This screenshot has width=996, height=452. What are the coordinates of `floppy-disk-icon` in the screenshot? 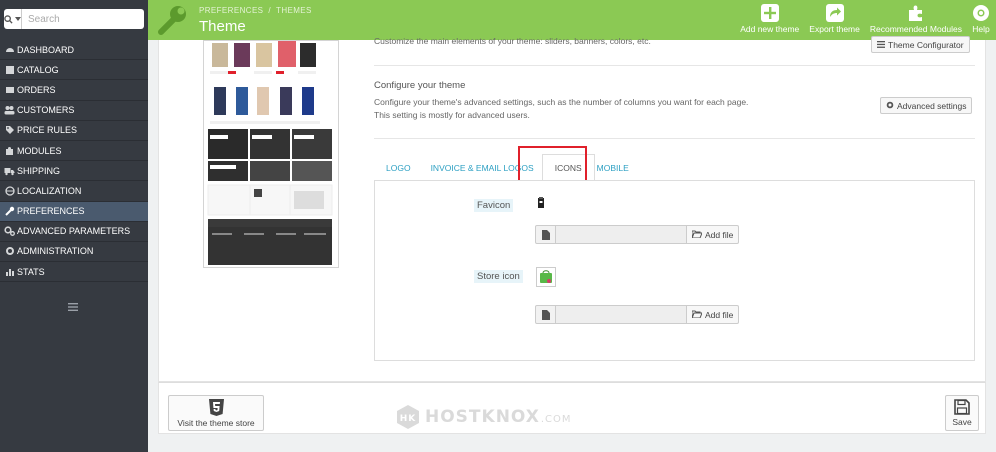 It's located at (962, 407).